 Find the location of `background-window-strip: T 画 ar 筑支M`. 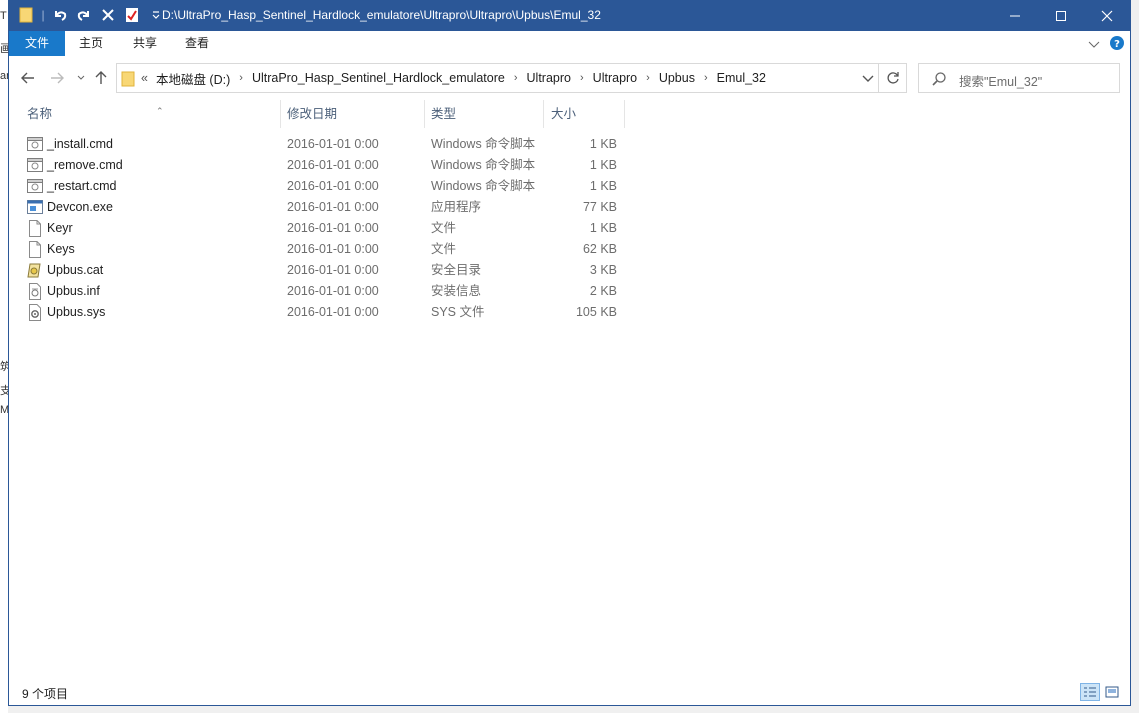

background-window-strip: T 画 ar 筑支M is located at coordinates (5, 356).